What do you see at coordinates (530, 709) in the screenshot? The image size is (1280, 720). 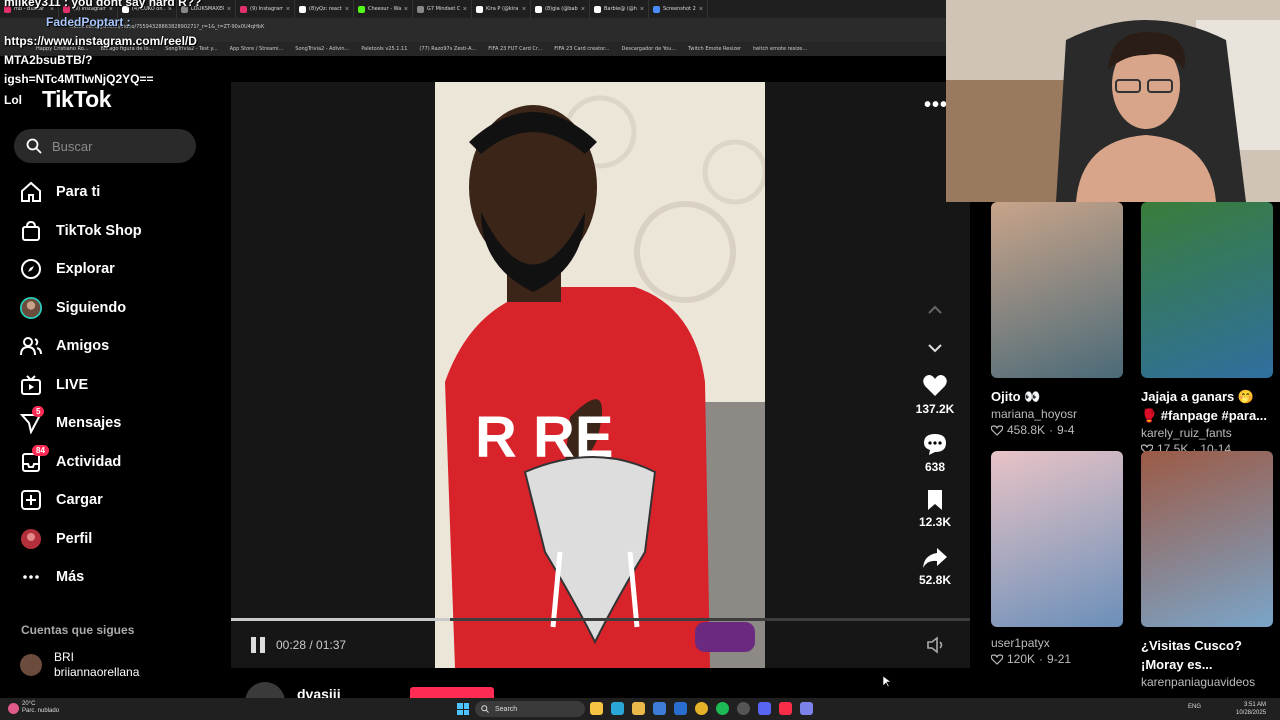 I see `taskbar-search: Search` at bounding box center [530, 709].